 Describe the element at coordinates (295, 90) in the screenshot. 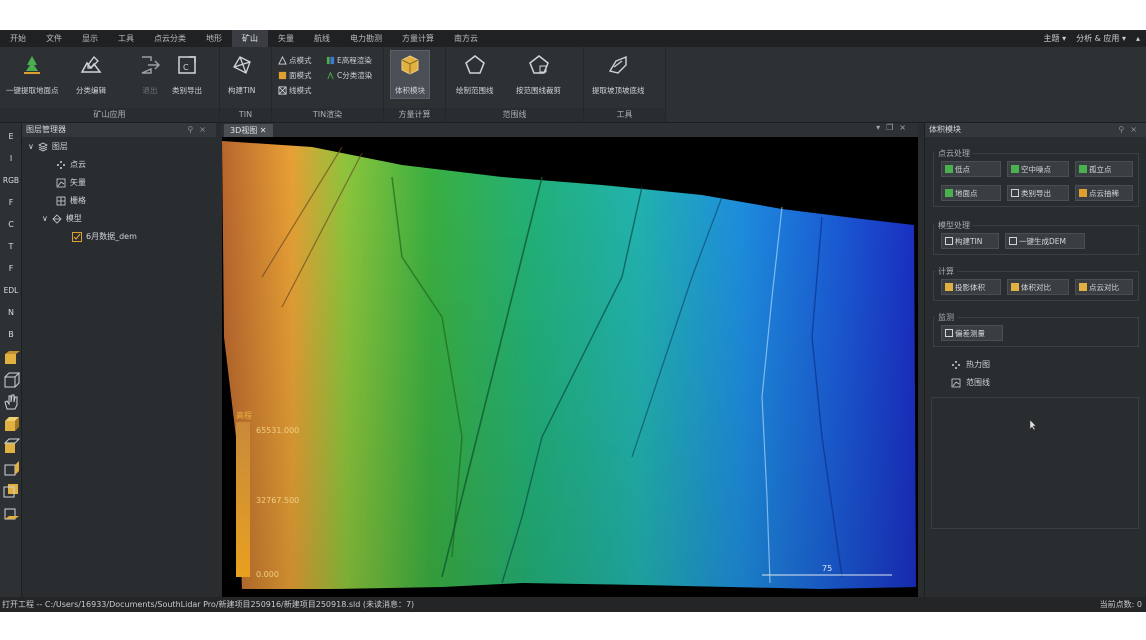

I see `line-mode-button: 线模式` at that location.